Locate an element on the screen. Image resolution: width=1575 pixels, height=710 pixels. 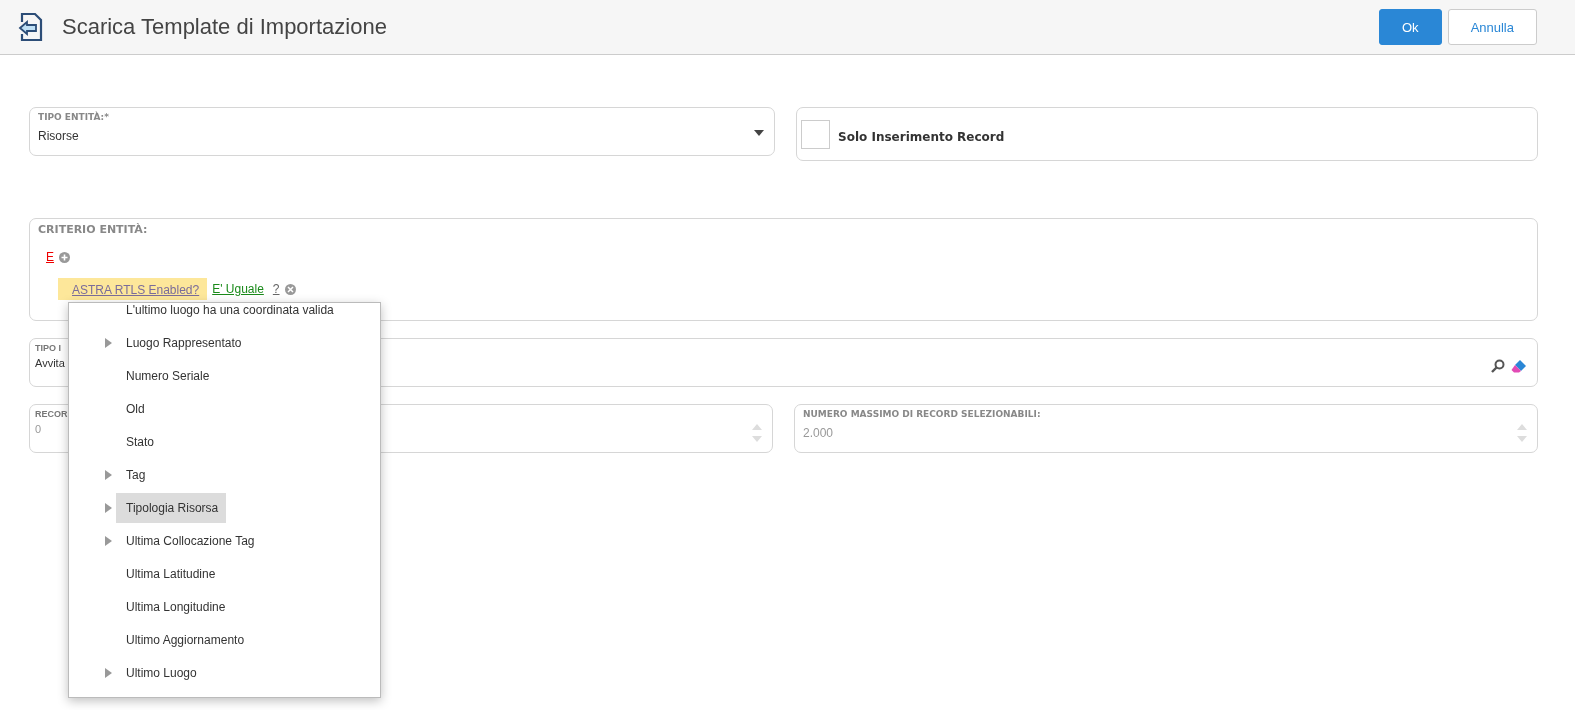
entity-type-dropdown: TIPO ENTITÀ:* Risorse is located at coordinates (402, 131).